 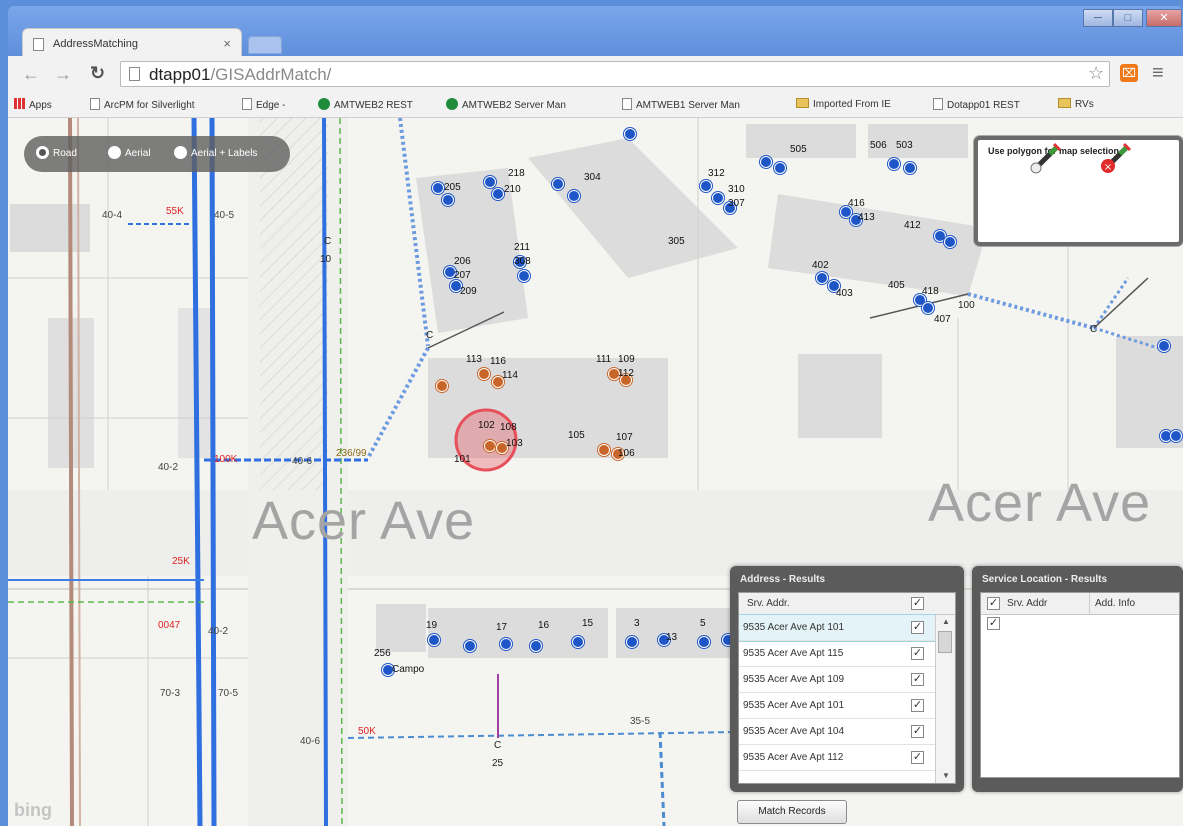 What do you see at coordinates (768, 603) in the screenshot?
I see `column-header: Srv. Addr.` at bounding box center [768, 603].